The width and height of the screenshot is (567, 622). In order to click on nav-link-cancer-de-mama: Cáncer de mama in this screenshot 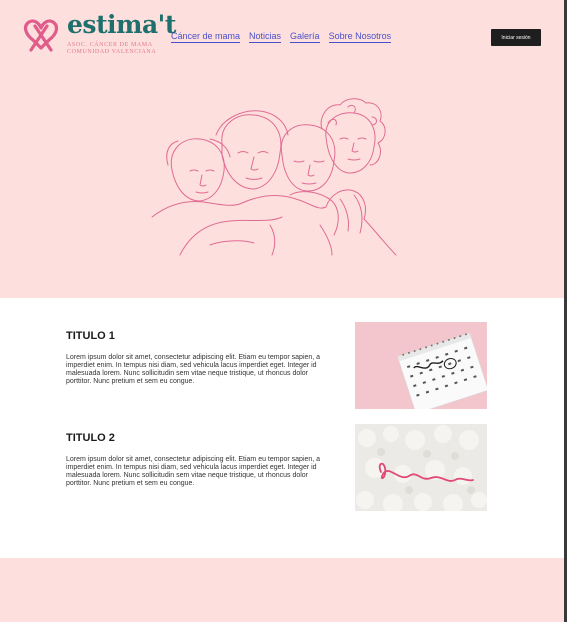, I will do `click(206, 37)`.